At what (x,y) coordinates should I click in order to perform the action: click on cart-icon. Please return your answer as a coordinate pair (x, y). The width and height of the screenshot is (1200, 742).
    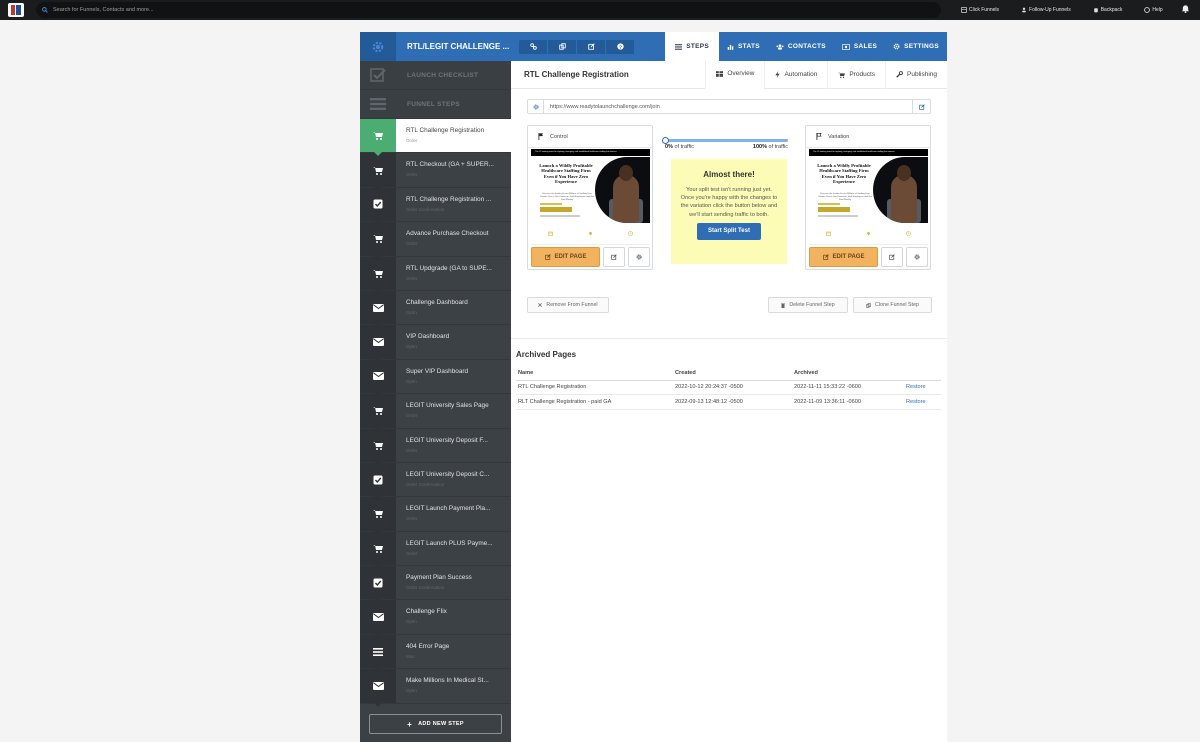
    Looking at the image, I should click on (378, 172).